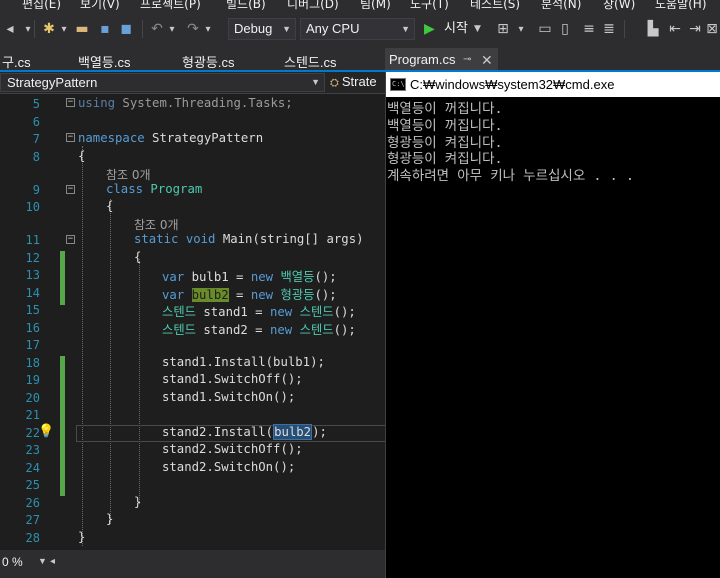 The image size is (720, 578). What do you see at coordinates (171, 138) in the screenshot?
I see `code-line: namespace StrategyPattern` at bounding box center [171, 138].